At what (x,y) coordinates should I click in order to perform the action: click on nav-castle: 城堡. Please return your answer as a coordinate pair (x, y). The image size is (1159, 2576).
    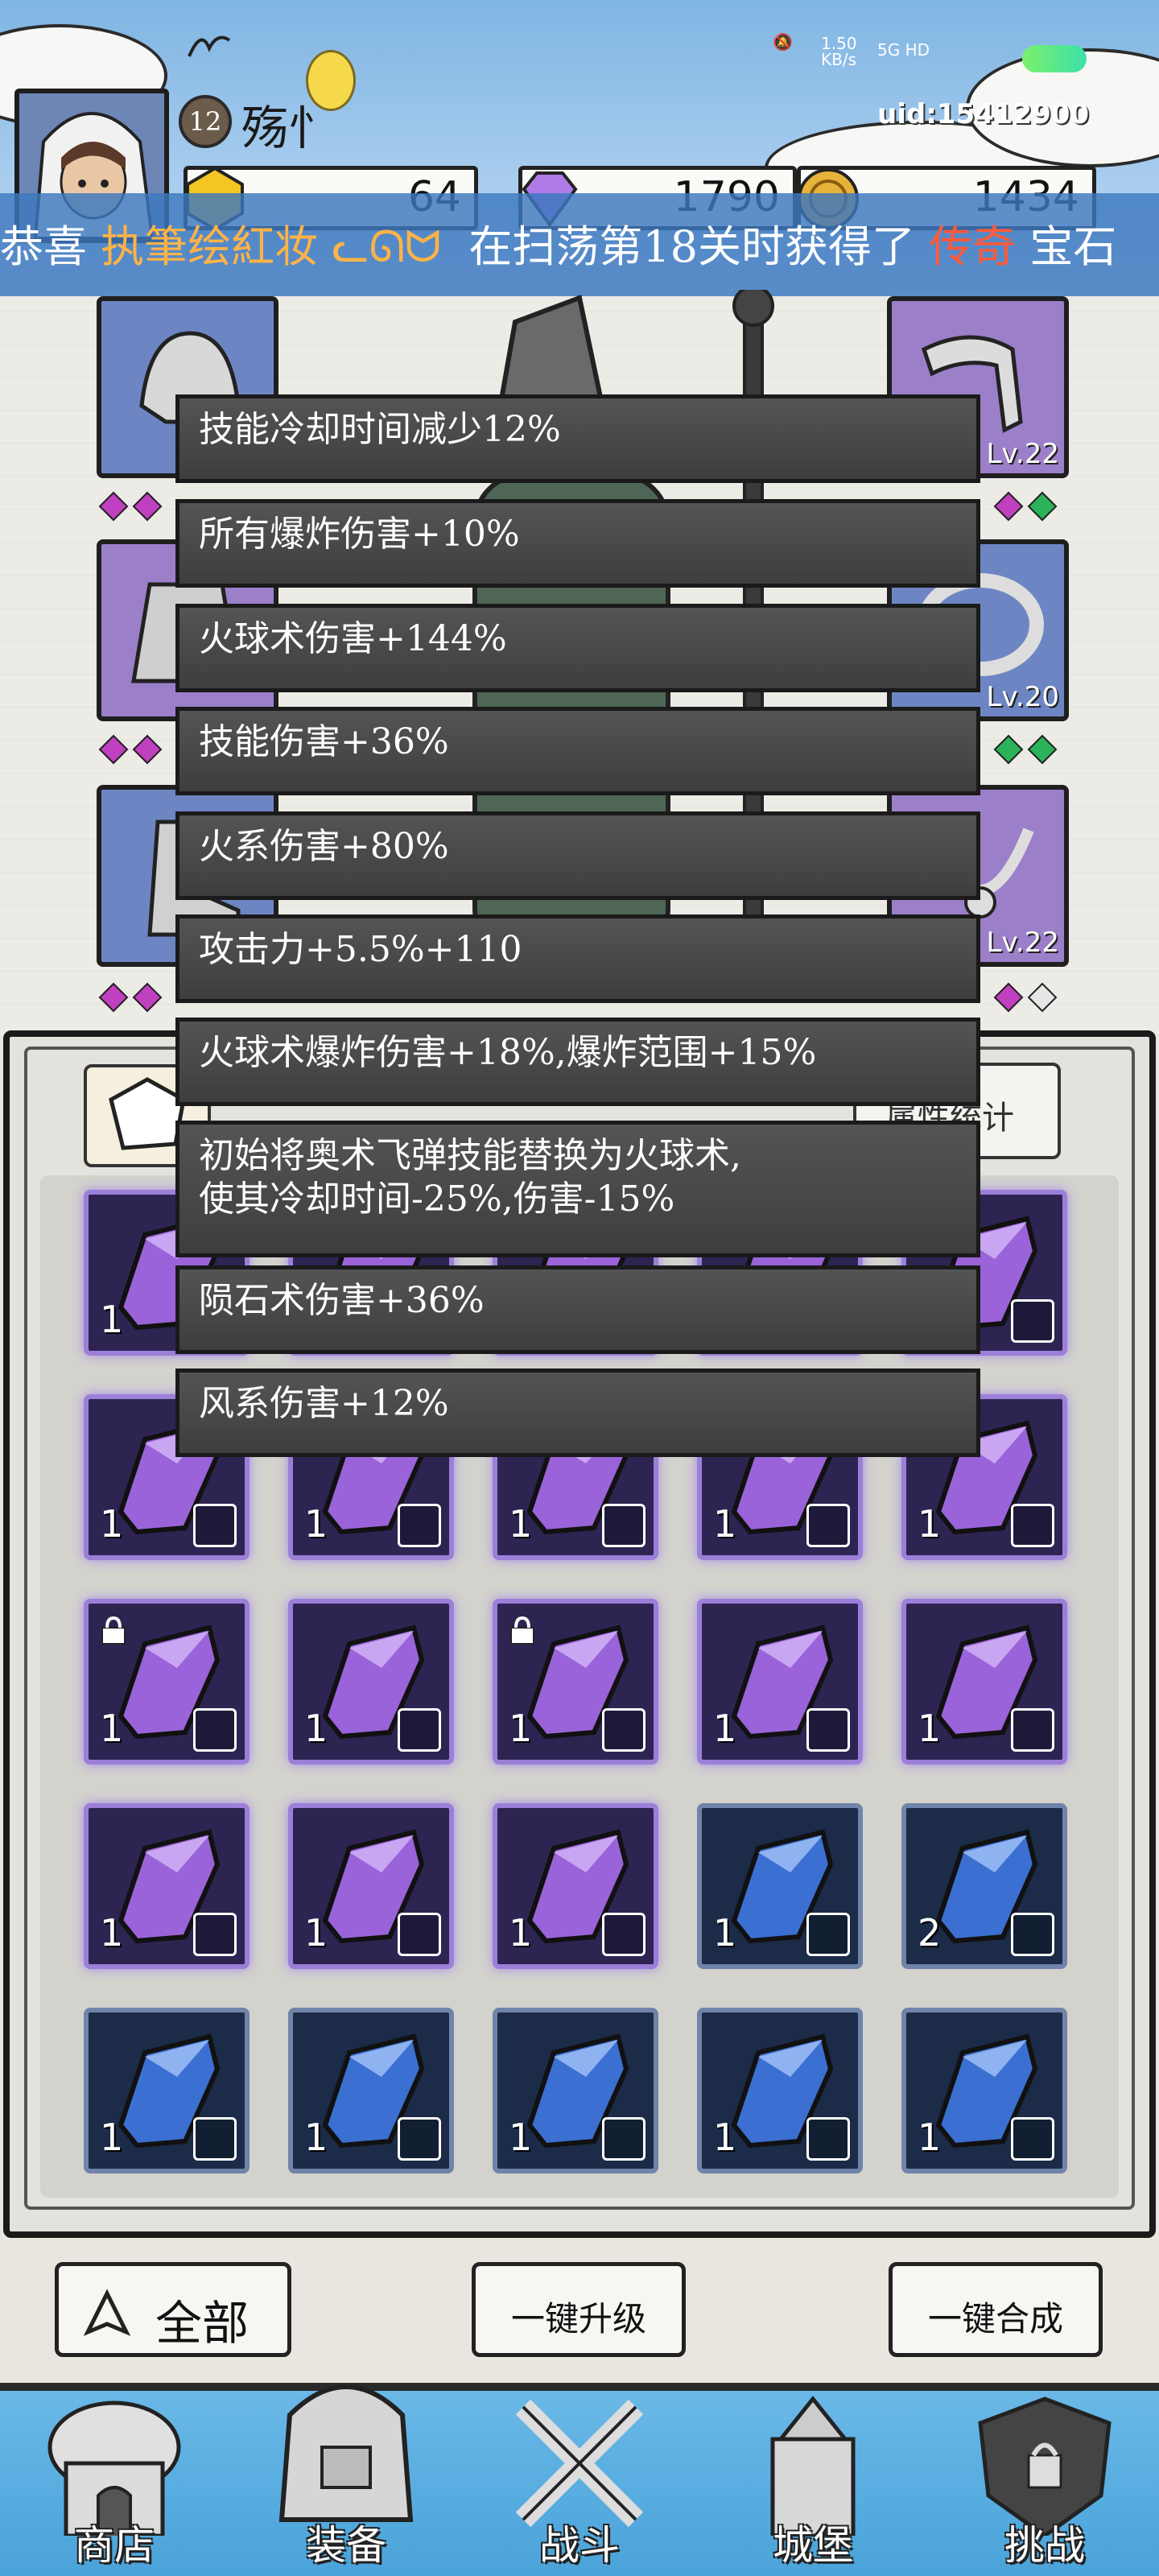
    Looking at the image, I should click on (813, 2479).